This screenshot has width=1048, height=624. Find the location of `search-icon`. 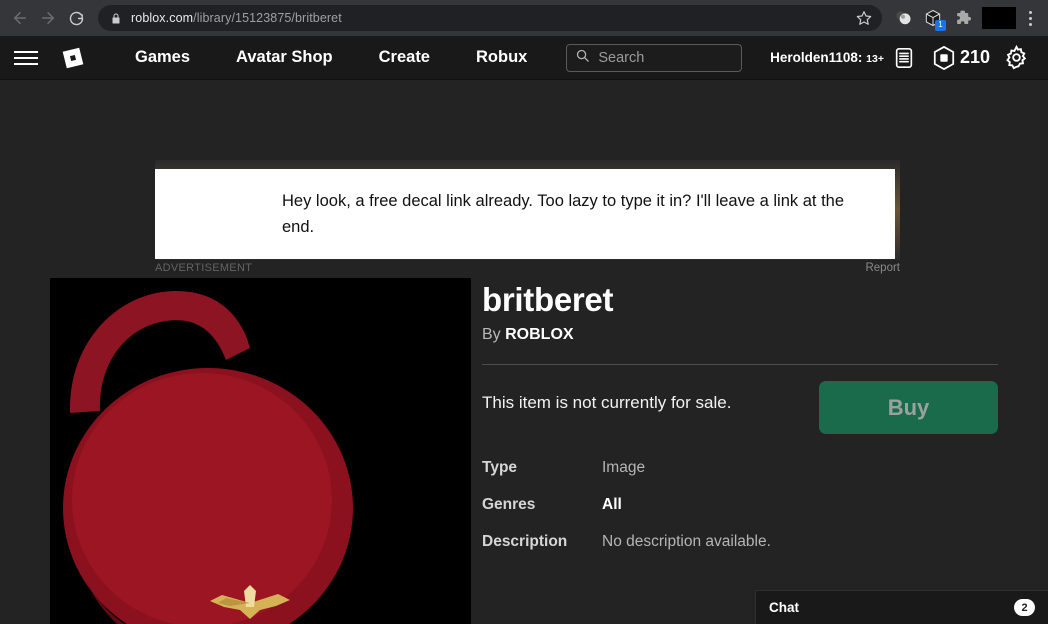

search-icon is located at coordinates (582, 58).